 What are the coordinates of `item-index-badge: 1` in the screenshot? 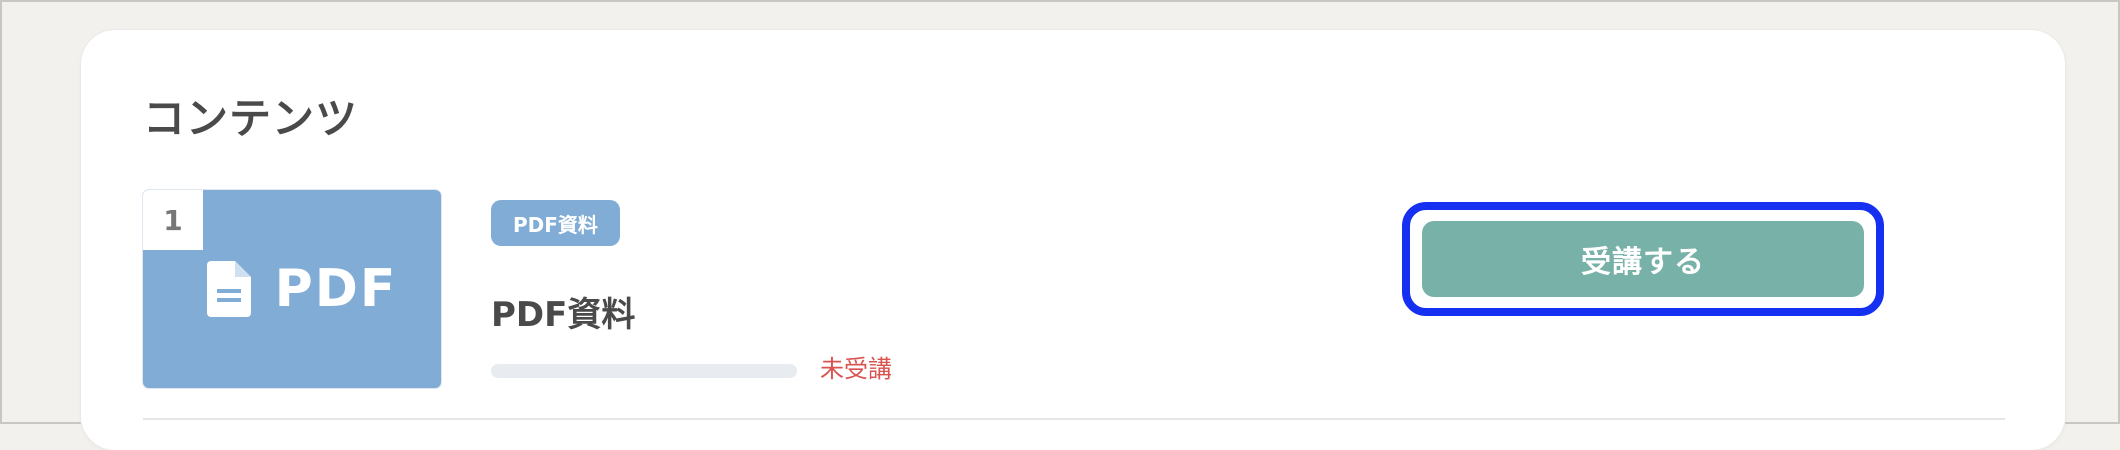 It's located at (173, 220).